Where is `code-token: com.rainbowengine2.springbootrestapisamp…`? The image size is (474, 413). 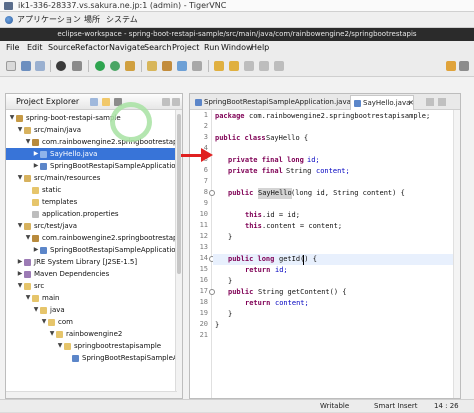
code-token: com.rainbowengine2.springbootrestapisamp… is located at coordinates (340, 116).